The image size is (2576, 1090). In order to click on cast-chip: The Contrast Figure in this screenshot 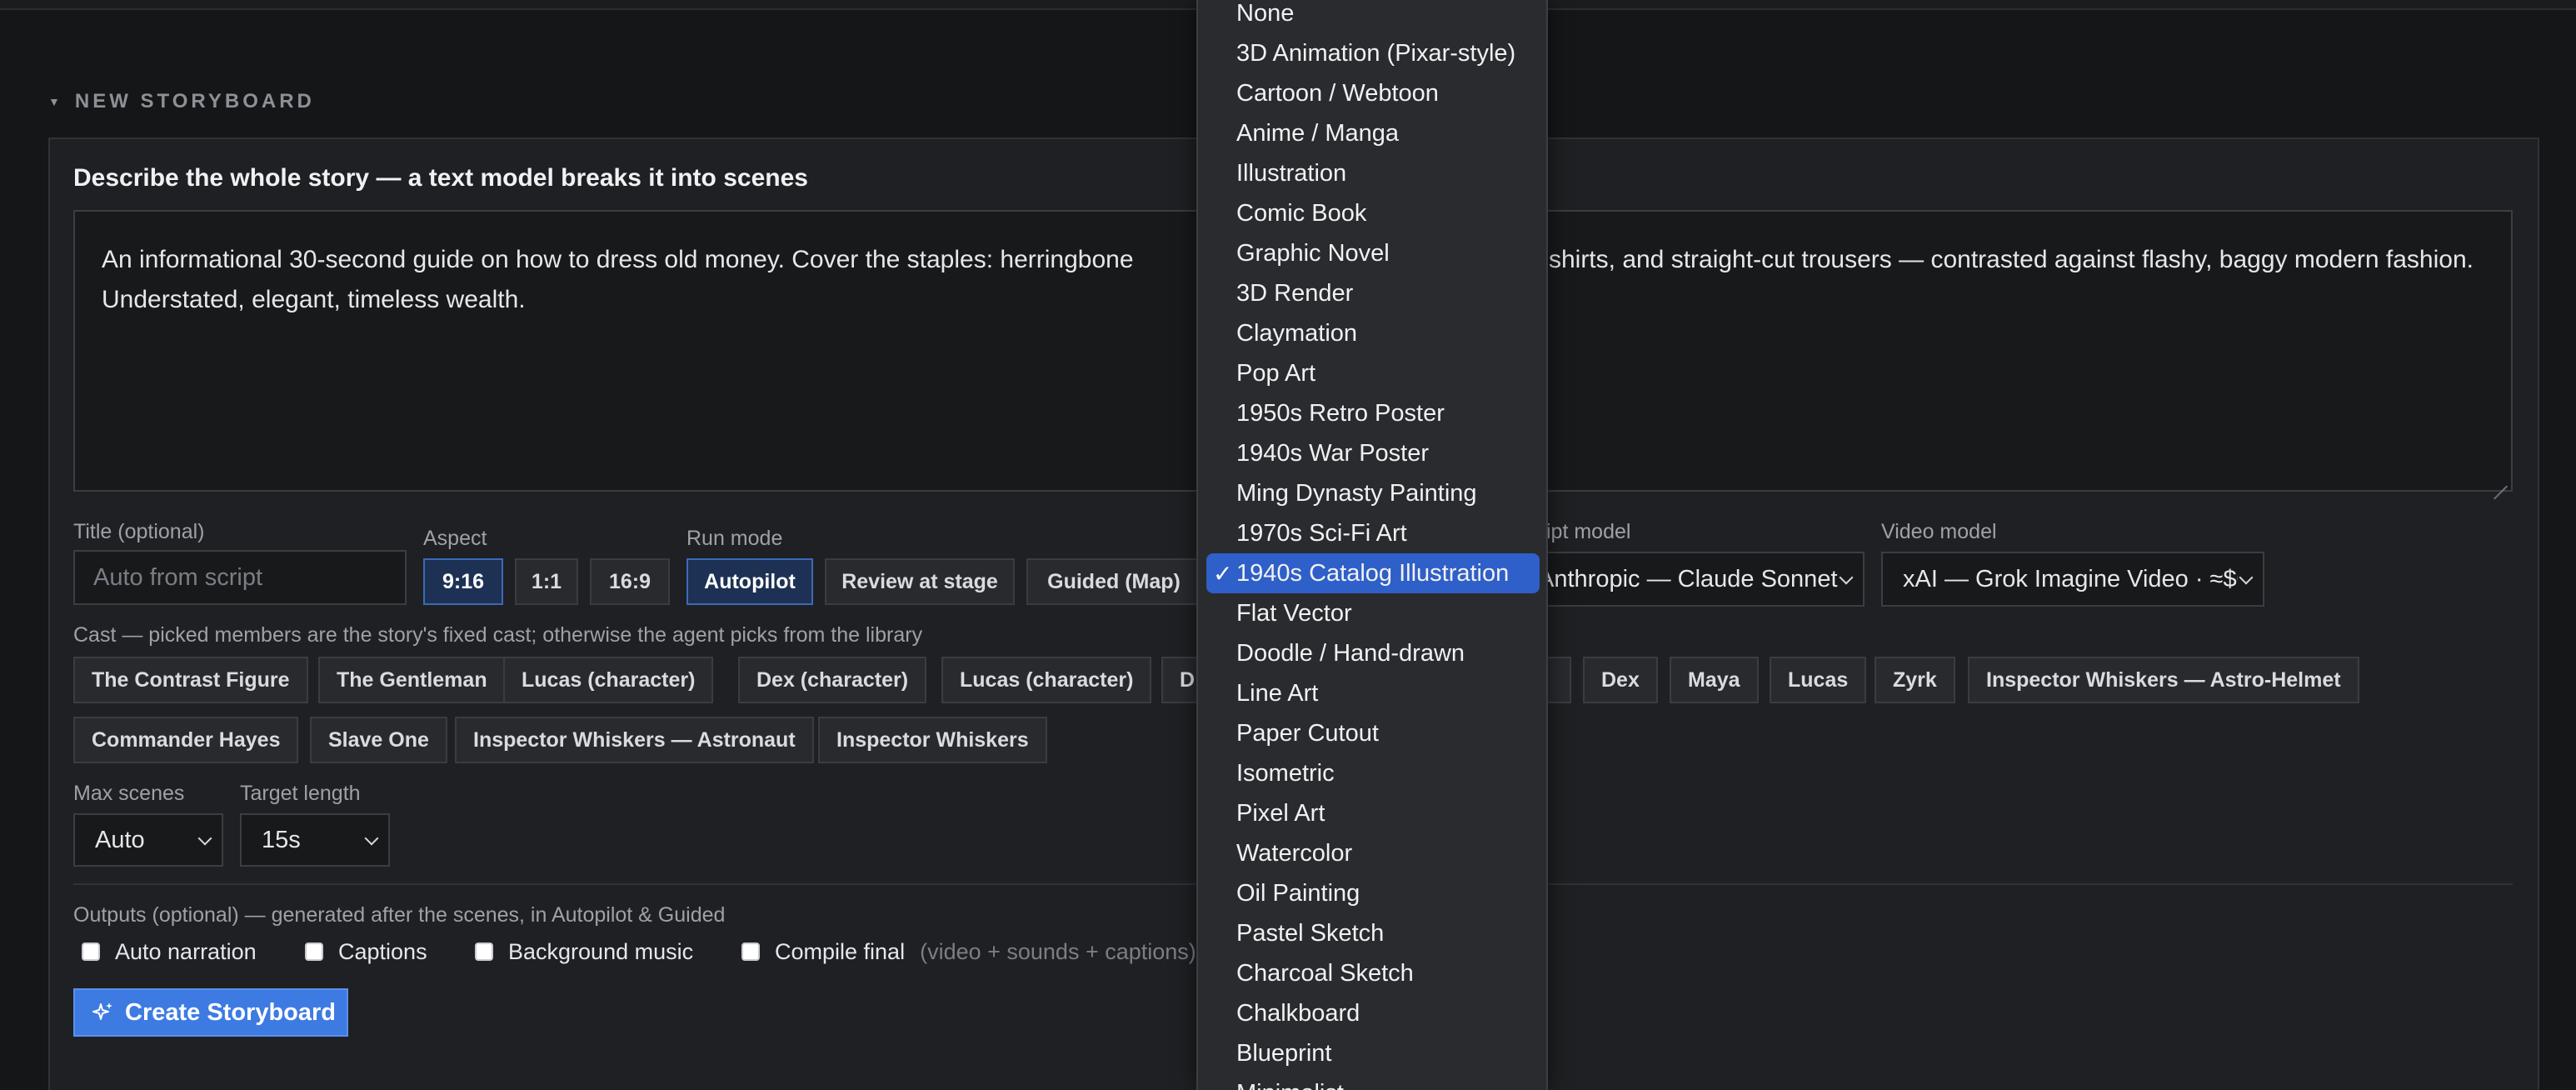, I will do `click(190, 680)`.